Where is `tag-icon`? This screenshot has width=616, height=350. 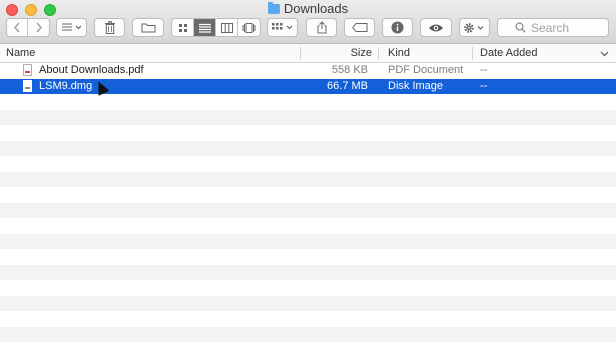
tag-icon is located at coordinates (359, 27).